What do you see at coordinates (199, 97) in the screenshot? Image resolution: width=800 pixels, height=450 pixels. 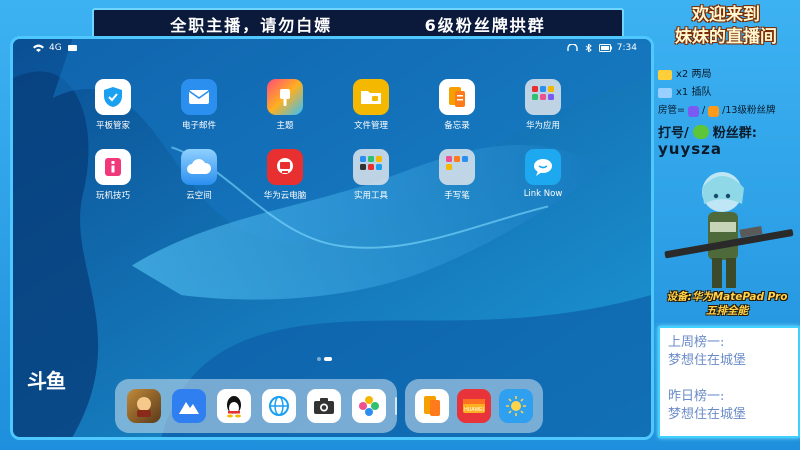 I see `mail-icon` at bounding box center [199, 97].